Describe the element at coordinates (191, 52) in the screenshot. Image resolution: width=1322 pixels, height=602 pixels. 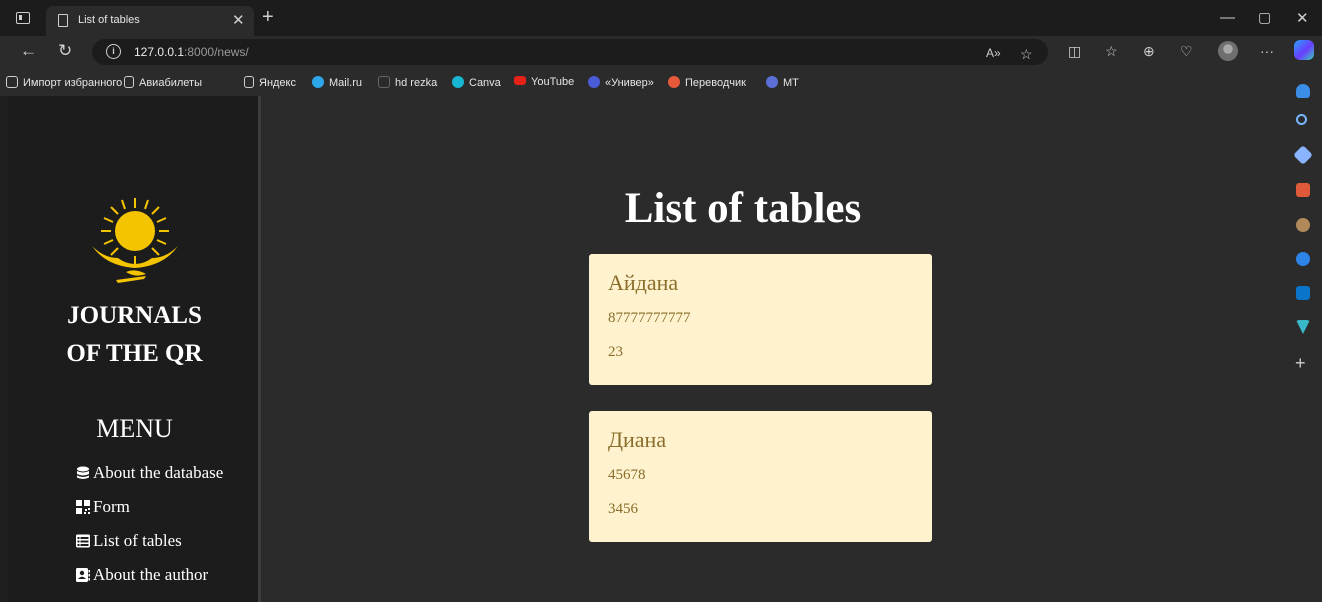
I see `url-text: 127.0.0.1:8000/news/` at that location.